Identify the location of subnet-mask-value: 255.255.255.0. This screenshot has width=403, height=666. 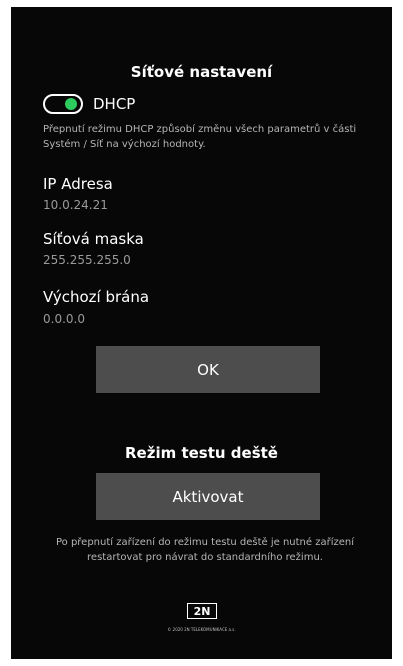
(87, 260).